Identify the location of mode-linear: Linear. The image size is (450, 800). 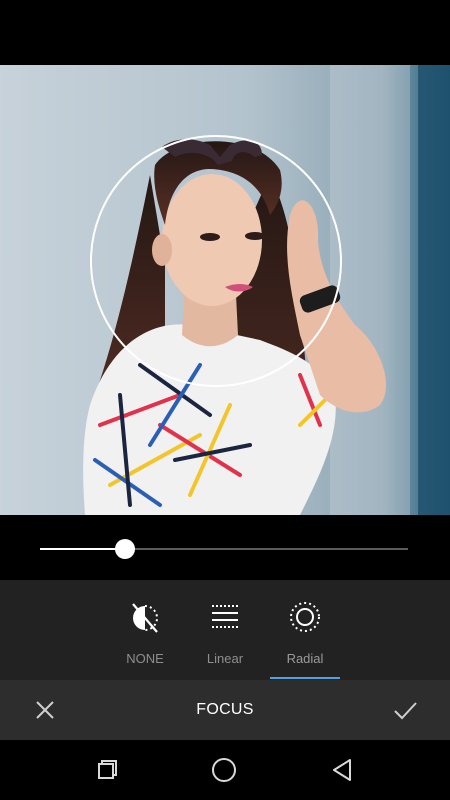
(225, 630).